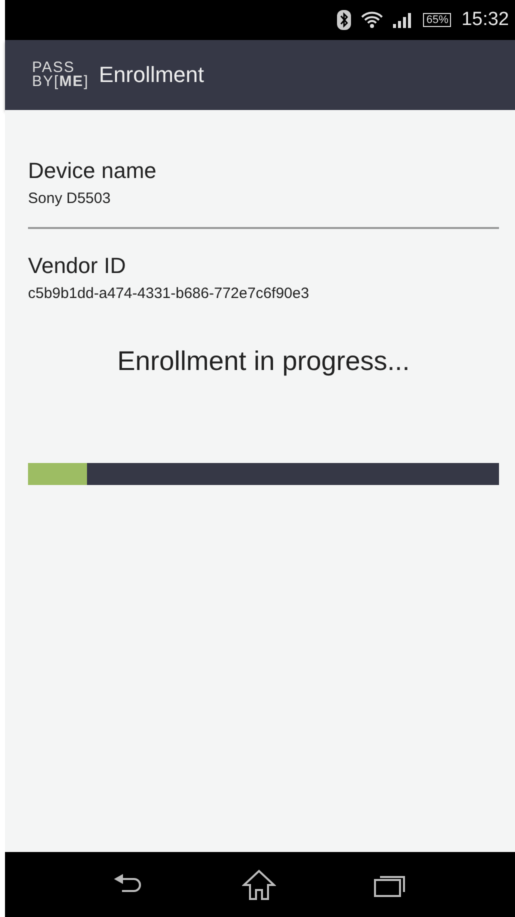 This screenshot has height=917, width=515. Describe the element at coordinates (53, 68) in the screenshot. I see `logo-text: PASS` at that location.